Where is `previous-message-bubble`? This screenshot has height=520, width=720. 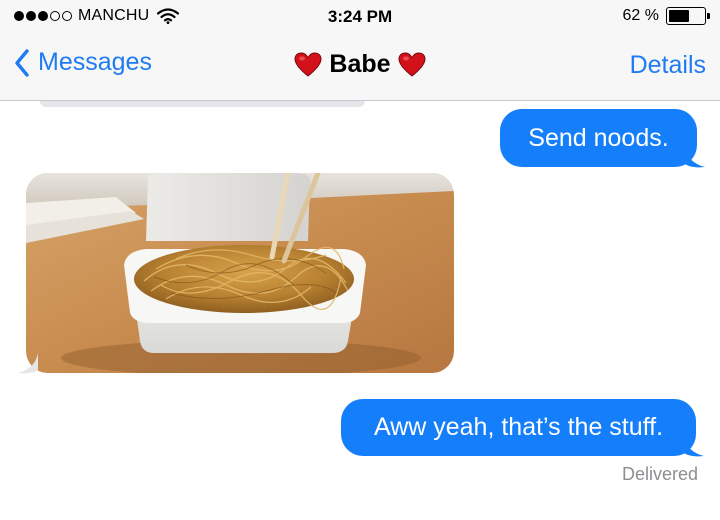 previous-message-bubble is located at coordinates (202, 104).